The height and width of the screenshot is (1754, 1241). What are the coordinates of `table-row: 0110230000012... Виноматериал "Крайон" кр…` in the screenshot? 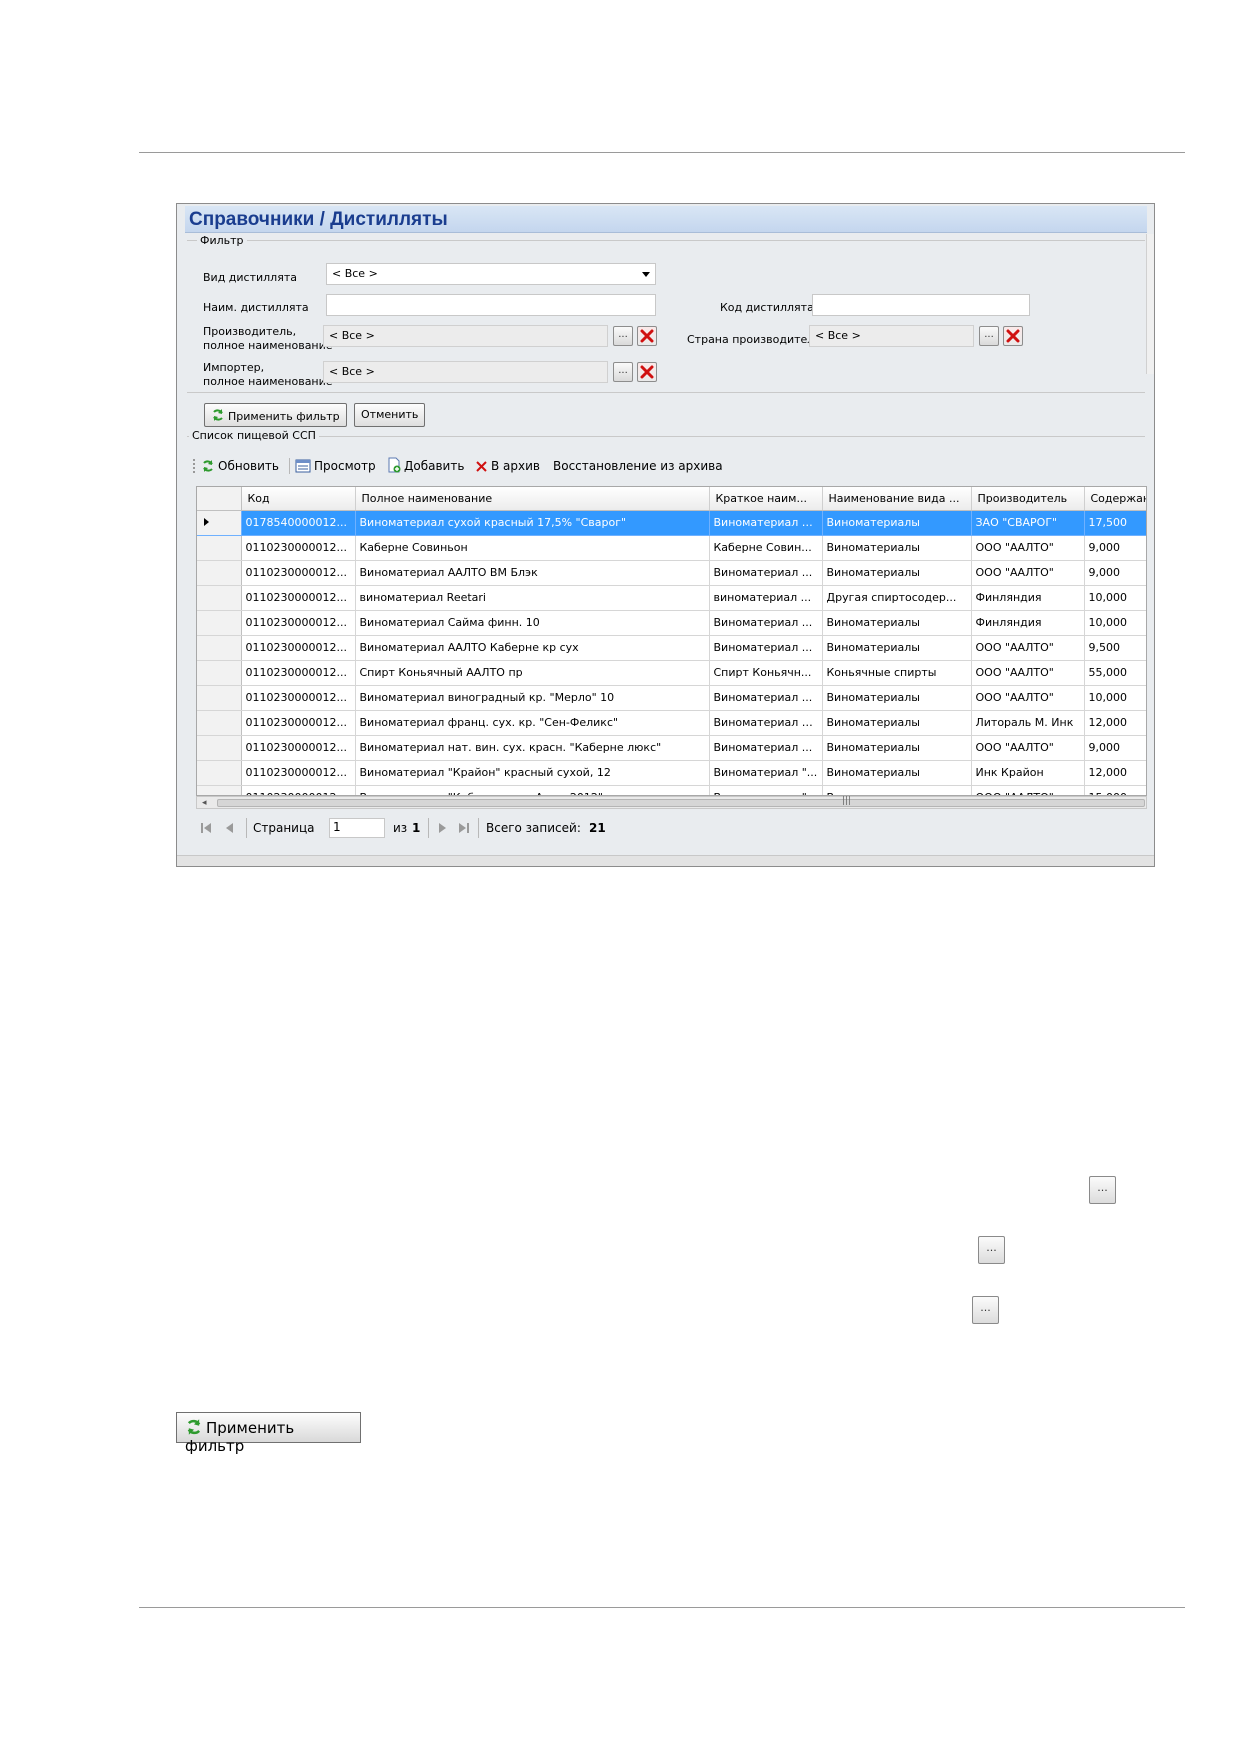 It's located at (671, 773).